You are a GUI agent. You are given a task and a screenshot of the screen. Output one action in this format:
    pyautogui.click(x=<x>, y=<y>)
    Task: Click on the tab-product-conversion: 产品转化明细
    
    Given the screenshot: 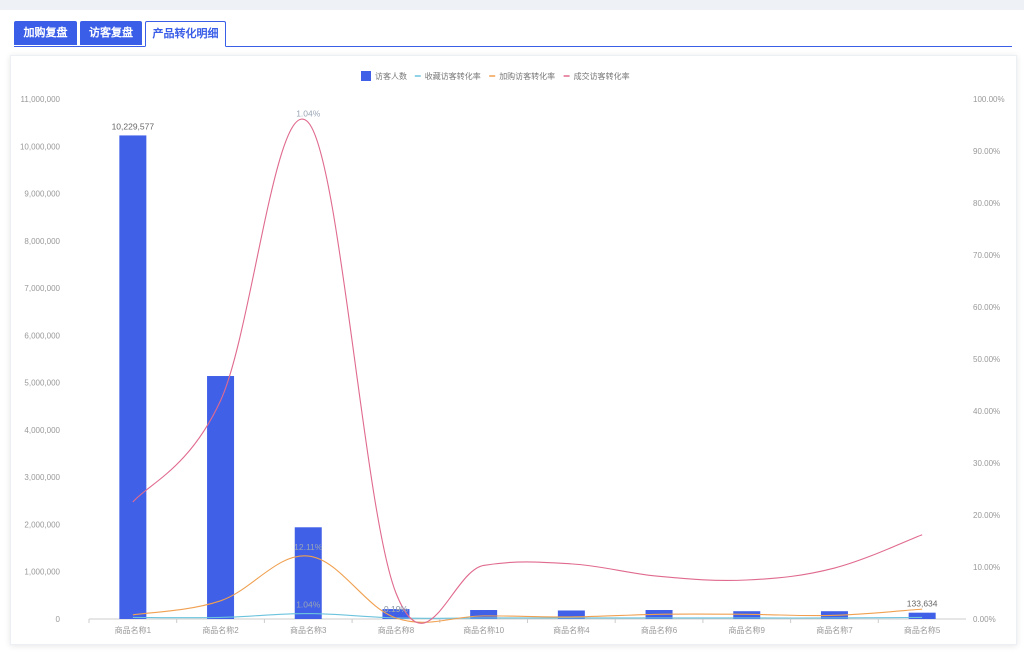 What is the action you would take?
    pyautogui.click(x=185, y=34)
    